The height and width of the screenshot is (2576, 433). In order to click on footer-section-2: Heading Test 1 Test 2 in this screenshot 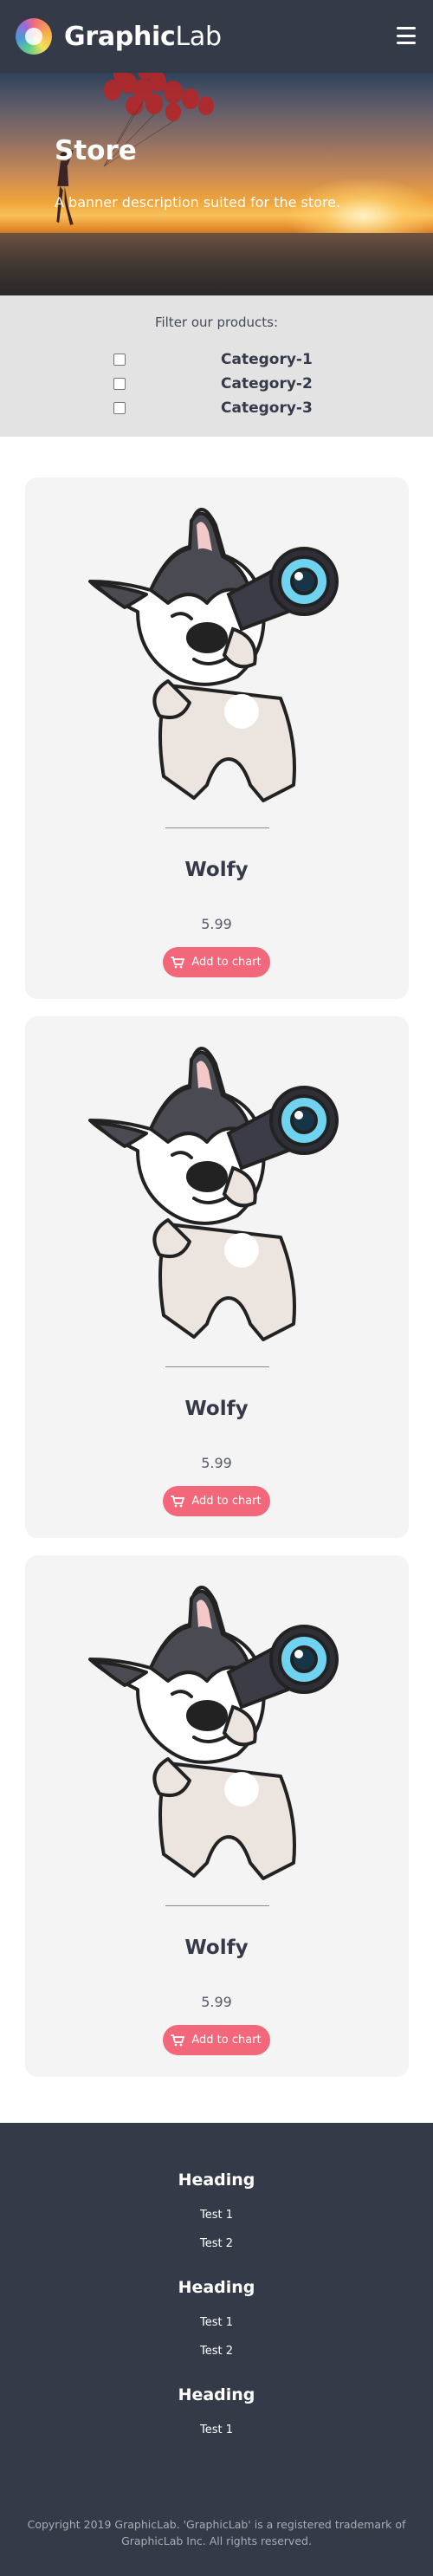, I will do `click(216, 2318)`.